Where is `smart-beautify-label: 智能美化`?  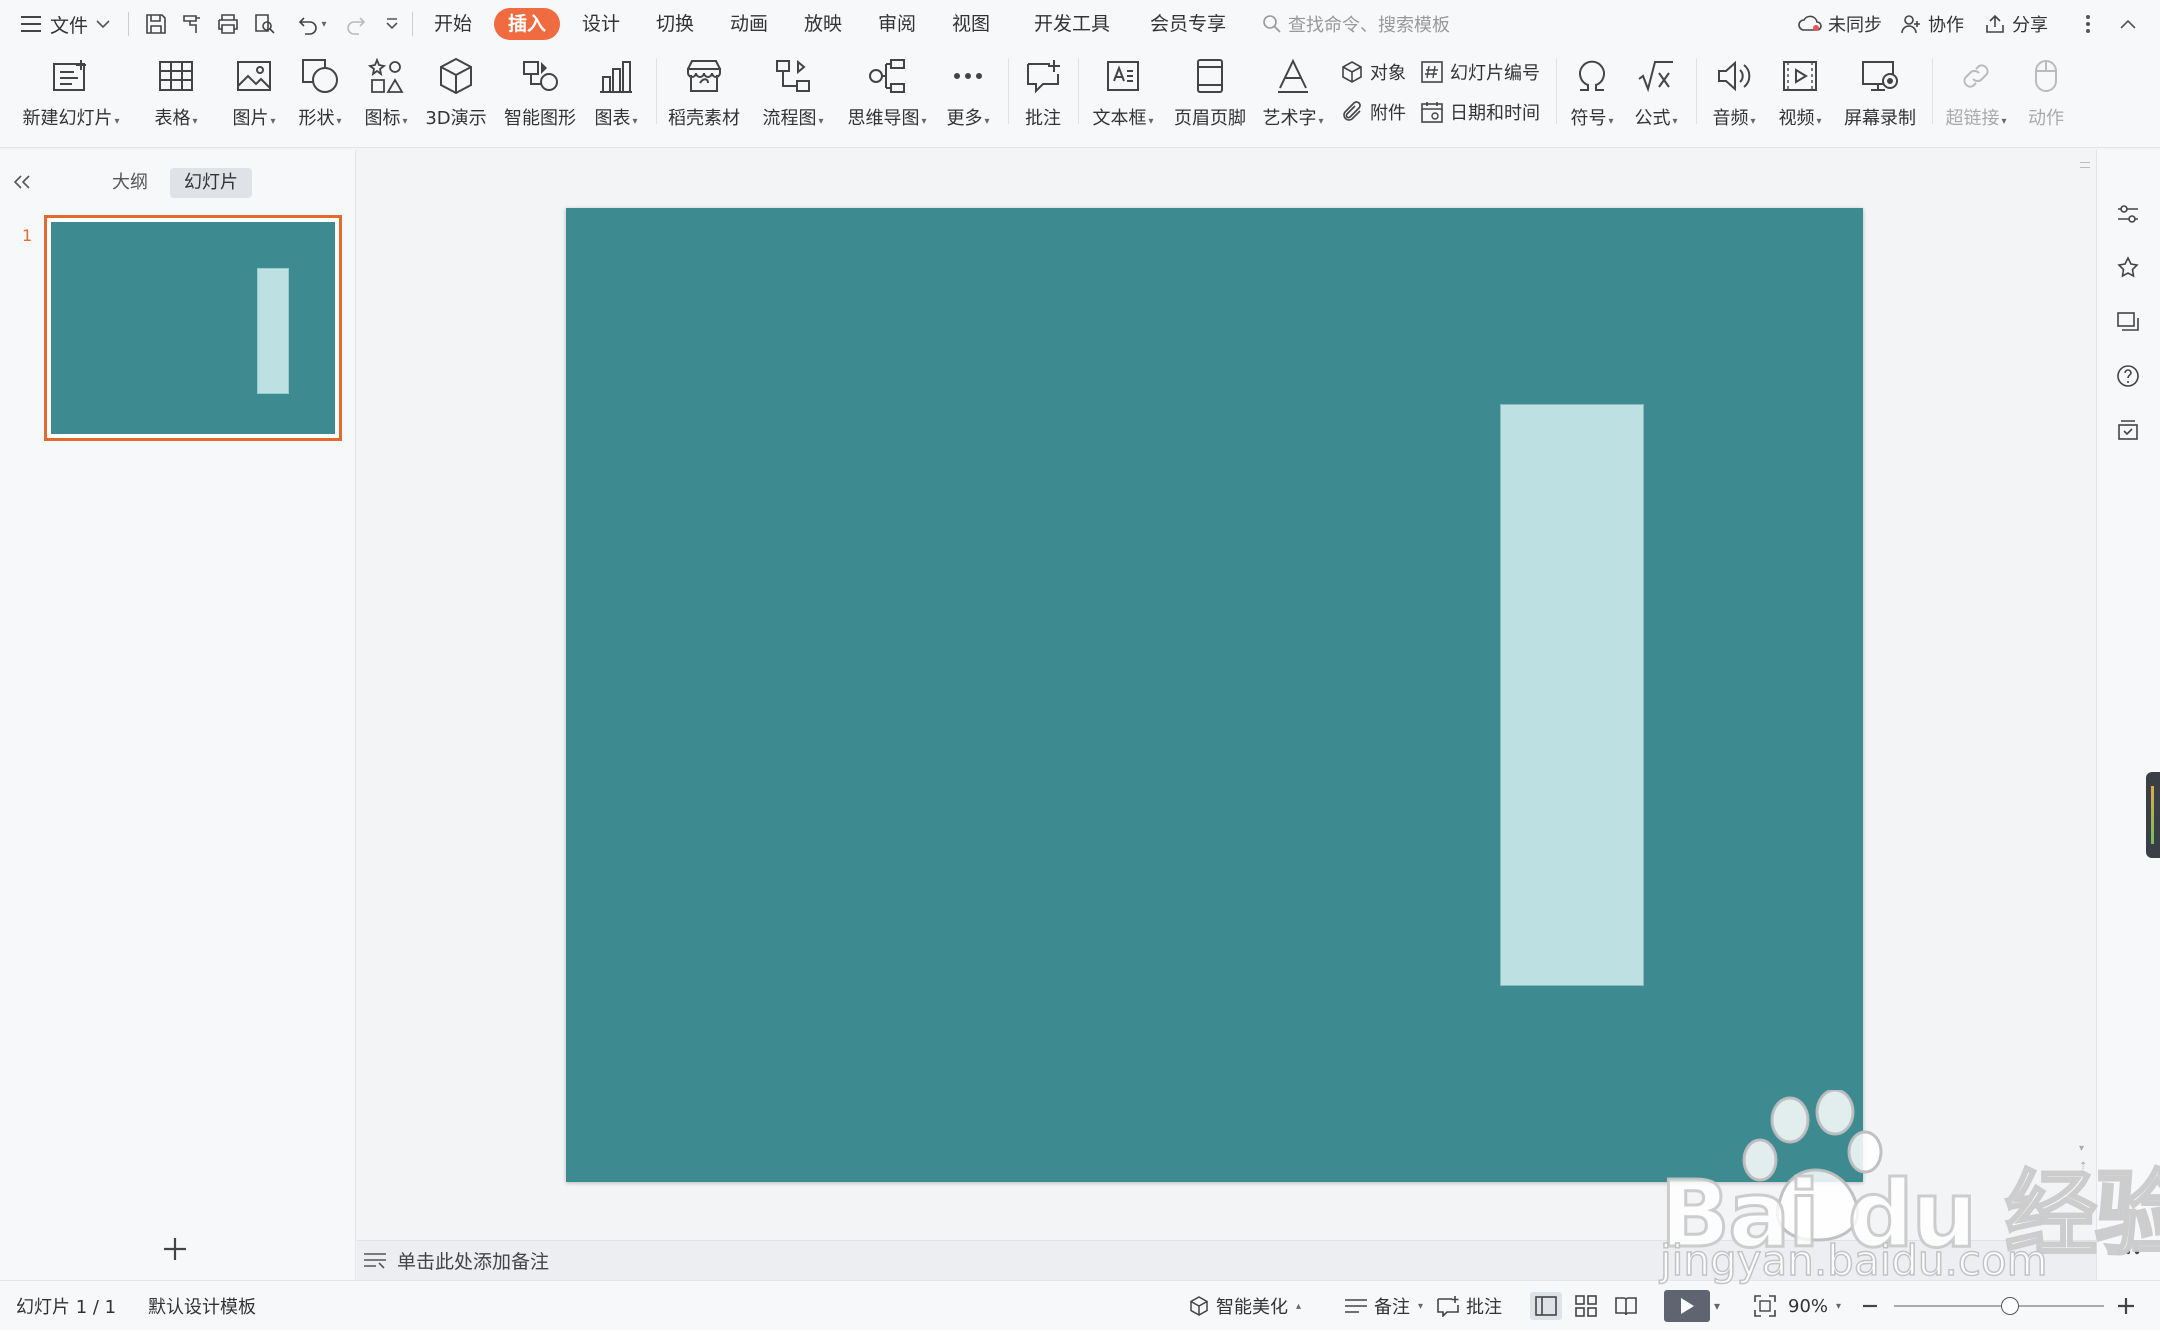
smart-beautify-label: 智能美化 is located at coordinates (1252, 1307).